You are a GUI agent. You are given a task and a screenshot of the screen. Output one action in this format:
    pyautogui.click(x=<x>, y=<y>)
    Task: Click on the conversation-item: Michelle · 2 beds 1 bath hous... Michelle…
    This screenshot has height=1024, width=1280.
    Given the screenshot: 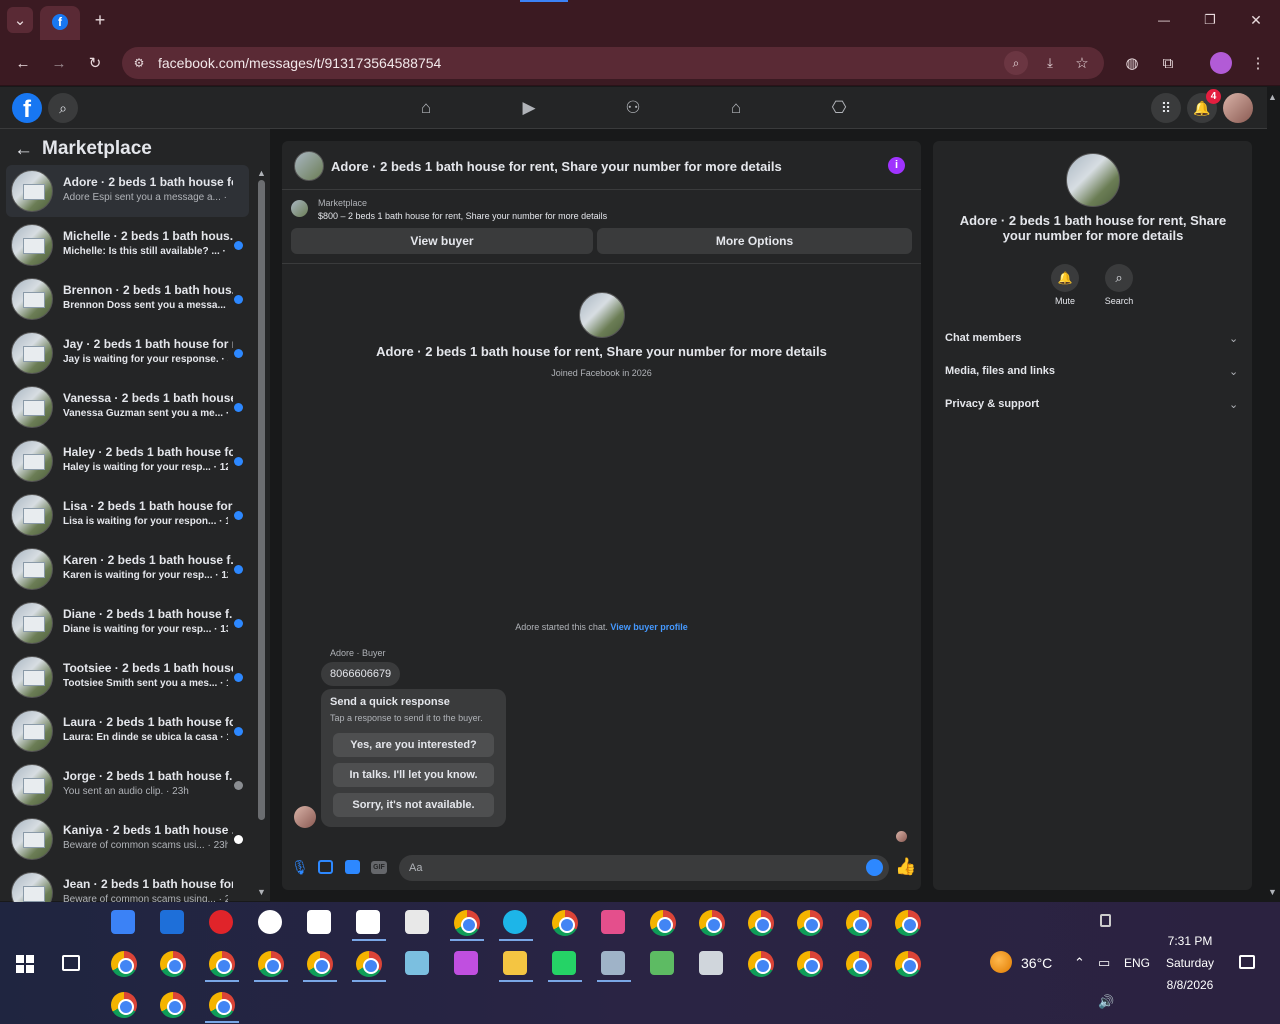 What is the action you would take?
    pyautogui.click(x=127, y=245)
    